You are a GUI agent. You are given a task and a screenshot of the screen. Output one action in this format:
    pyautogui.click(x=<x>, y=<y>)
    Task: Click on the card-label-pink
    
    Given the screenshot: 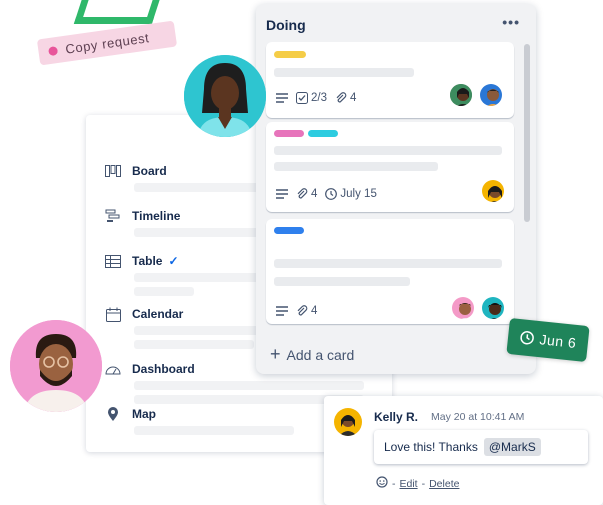 What is the action you would take?
    pyautogui.click(x=289, y=133)
    